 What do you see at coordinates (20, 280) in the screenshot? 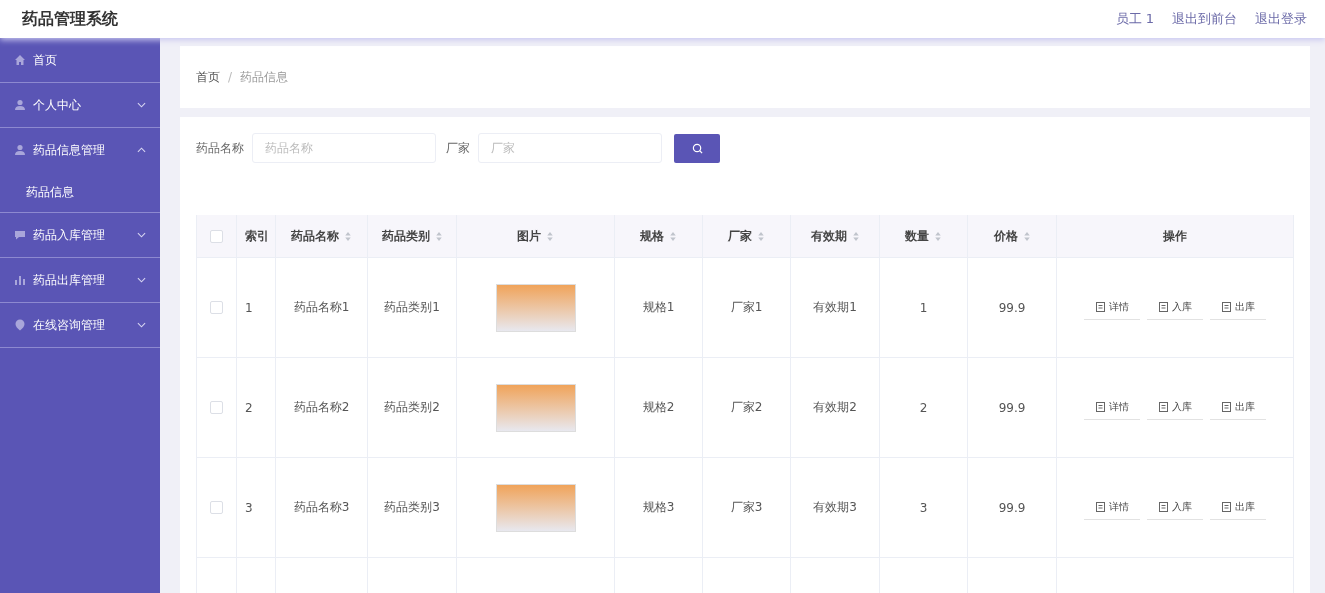
I see `bar-chart-icon` at bounding box center [20, 280].